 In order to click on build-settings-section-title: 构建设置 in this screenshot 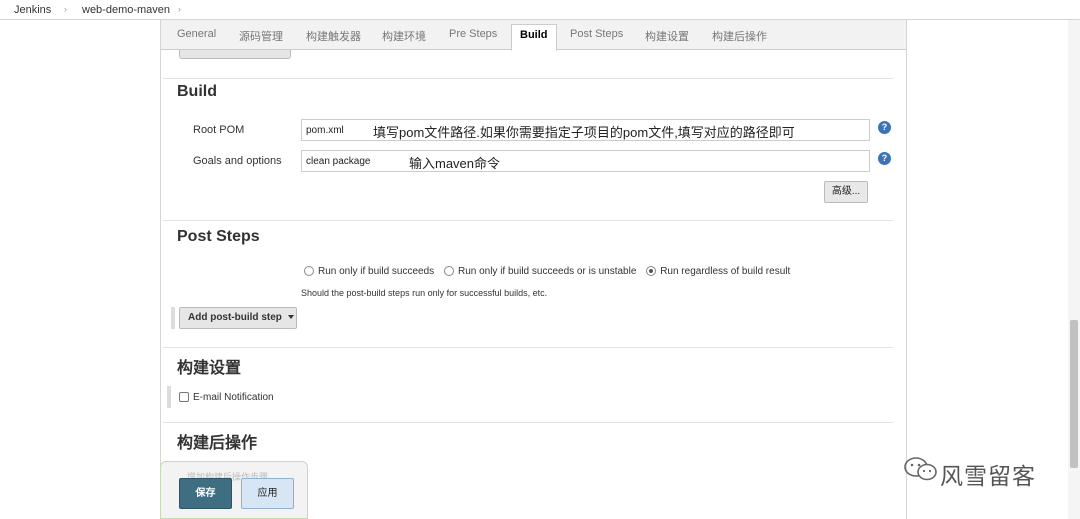, I will do `click(209, 368)`.